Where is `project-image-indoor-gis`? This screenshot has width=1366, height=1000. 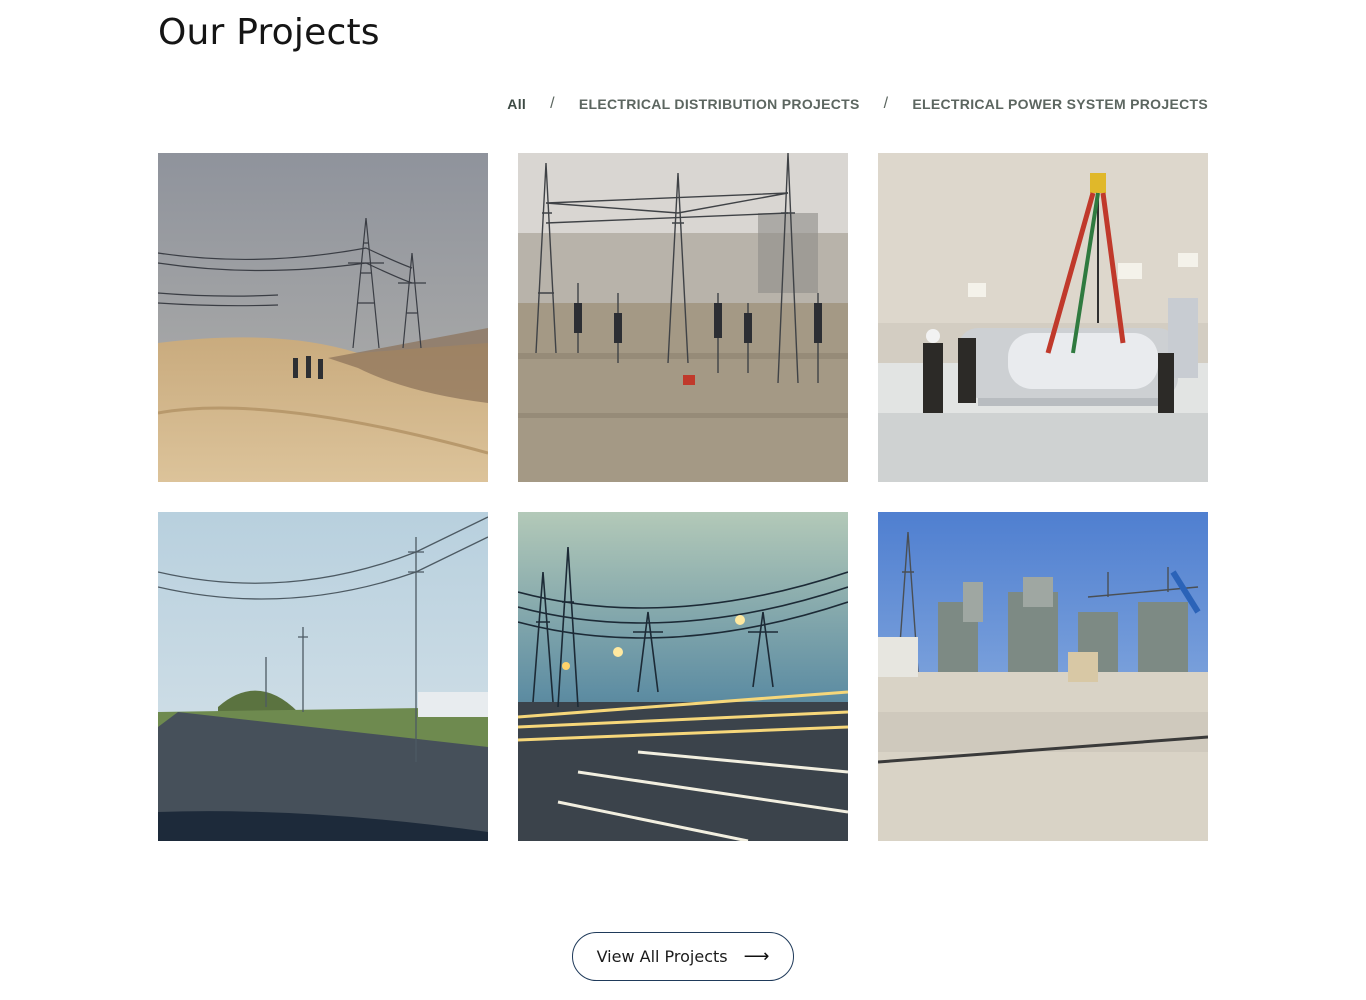 project-image-indoor-gis is located at coordinates (1043, 317).